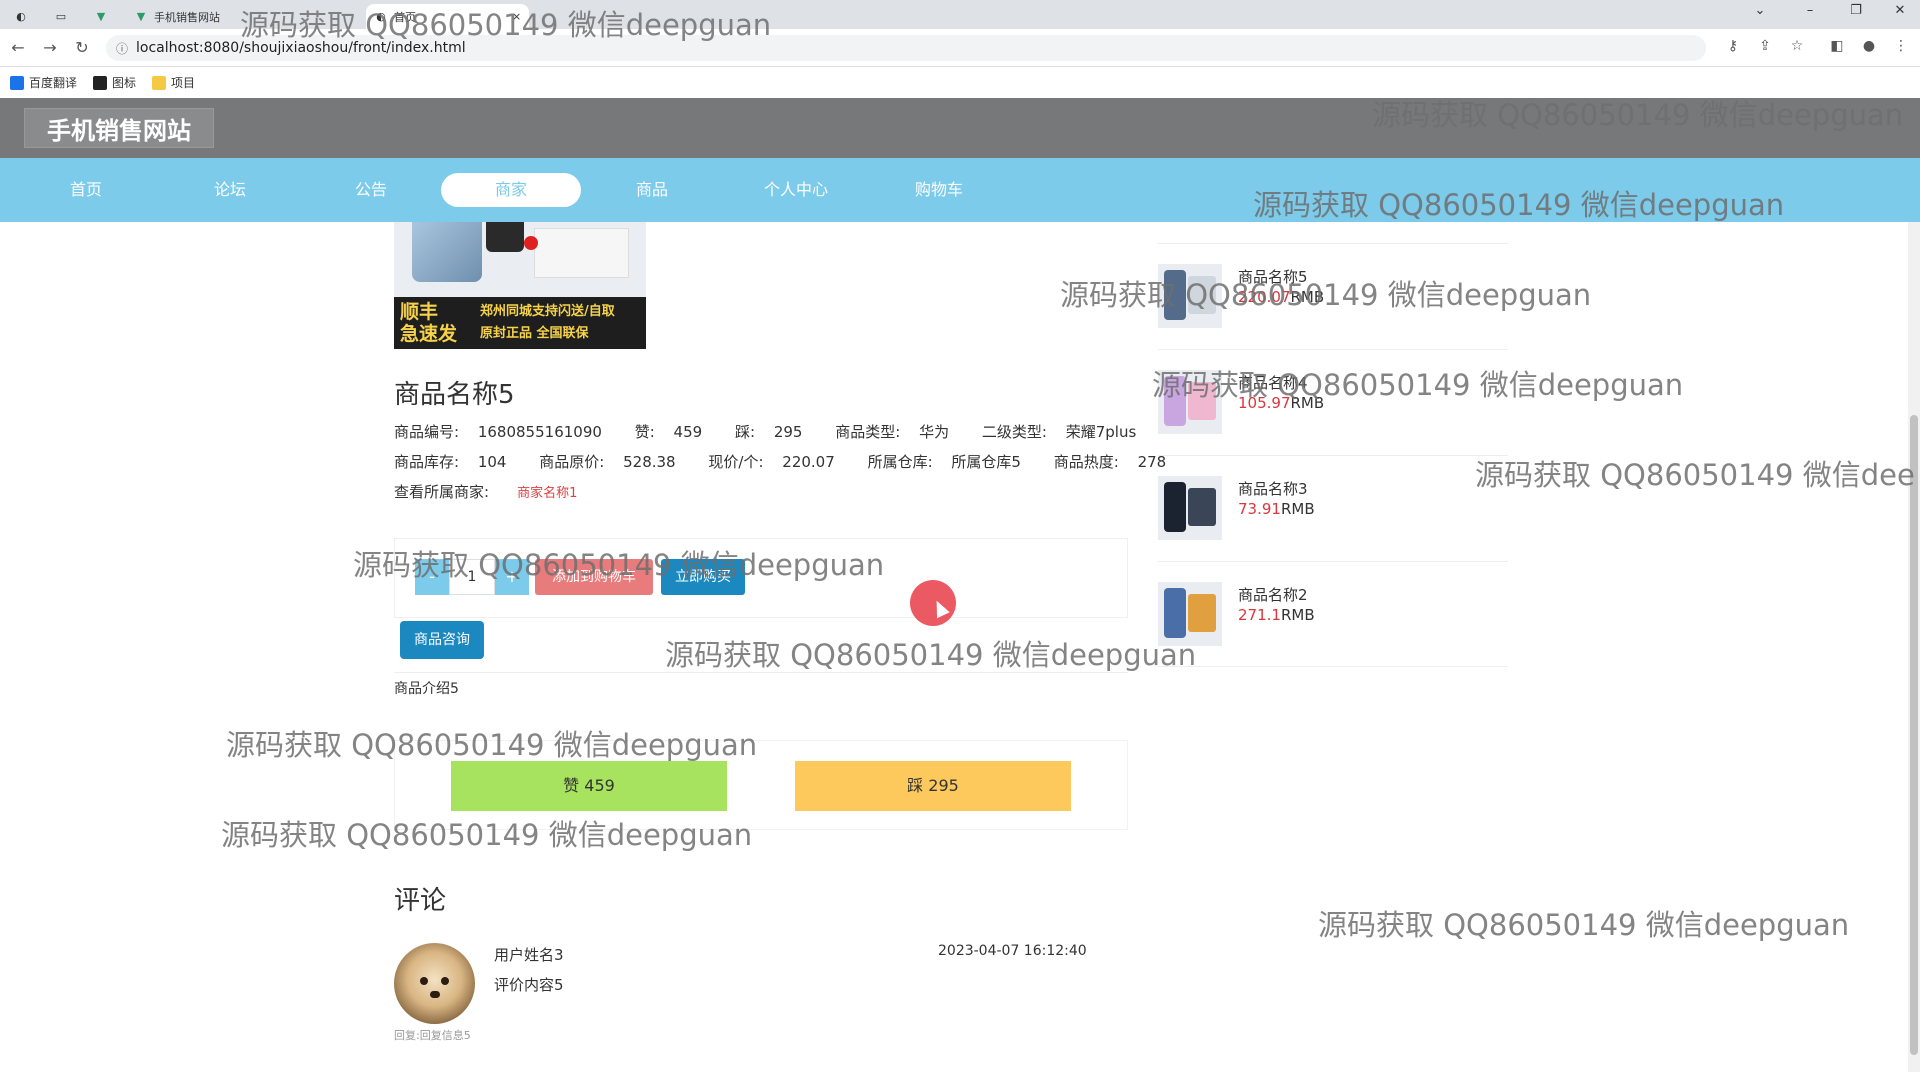  I want to click on quantity-input: 1, so click(472, 577).